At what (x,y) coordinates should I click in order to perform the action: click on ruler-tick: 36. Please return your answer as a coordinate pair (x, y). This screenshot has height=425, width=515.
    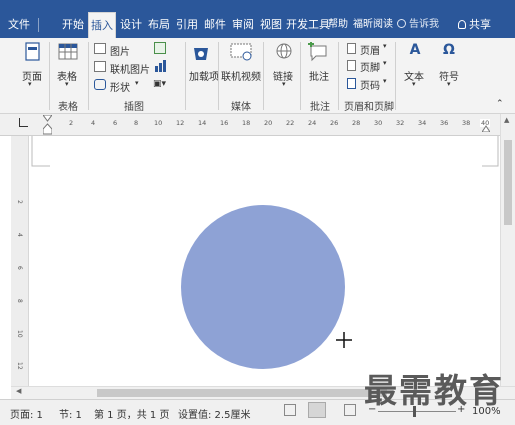
    Looking at the image, I should click on (444, 123).